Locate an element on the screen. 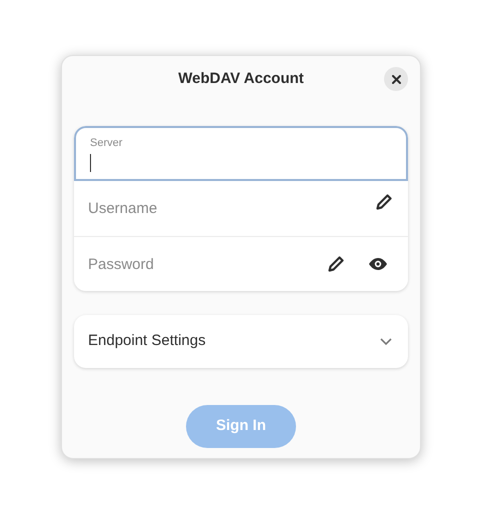  input-field: Username is located at coordinates (241, 208).